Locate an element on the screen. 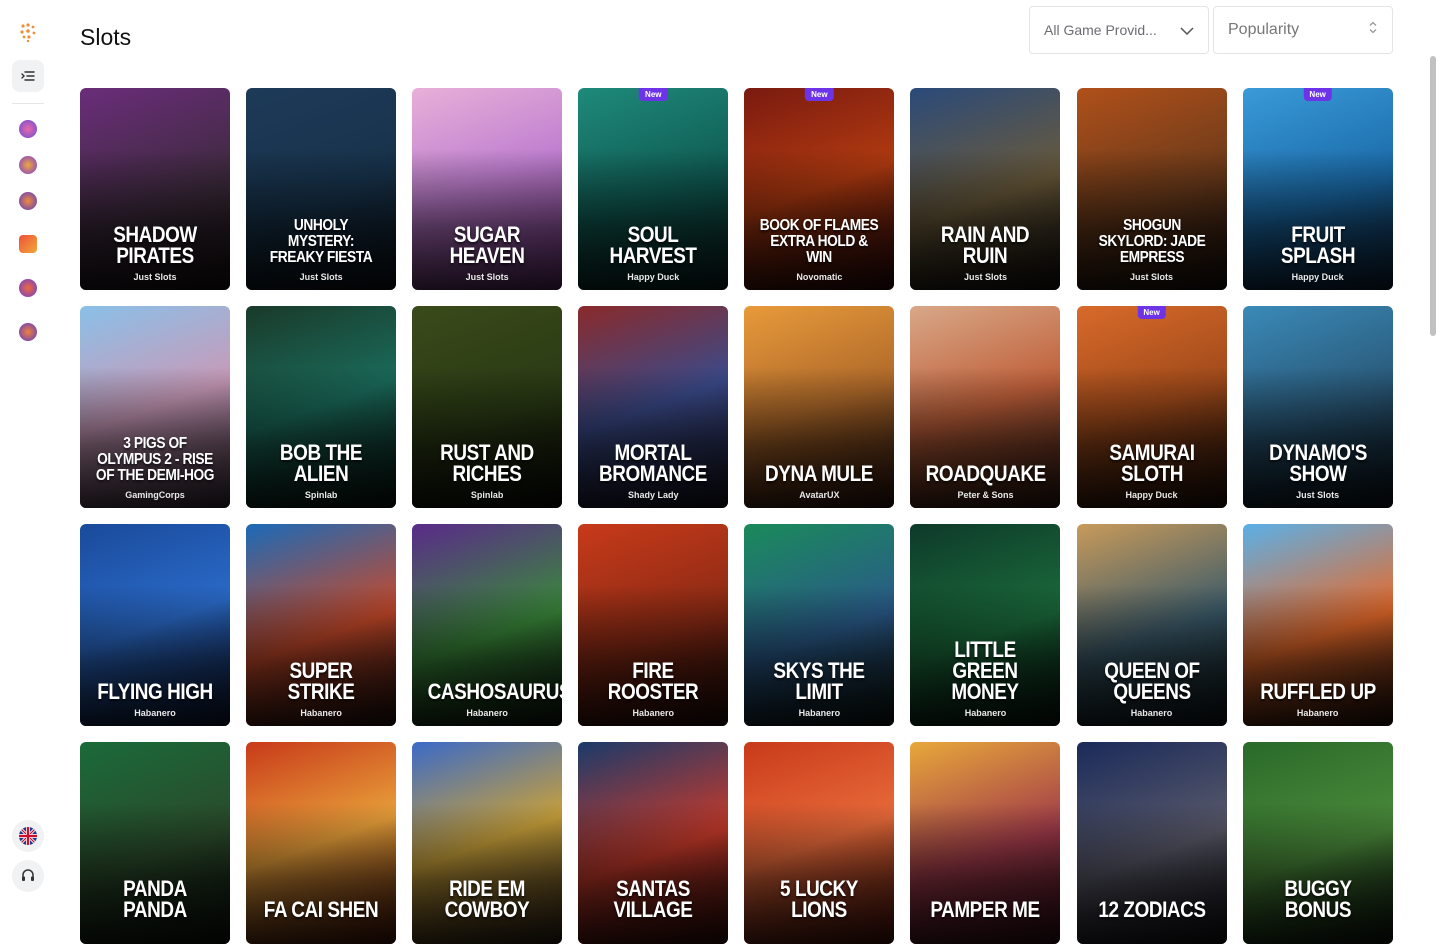 Image resolution: width=1440 pixels, height=944 pixels. game-card: Buggy Bonus is located at coordinates (1317, 843).